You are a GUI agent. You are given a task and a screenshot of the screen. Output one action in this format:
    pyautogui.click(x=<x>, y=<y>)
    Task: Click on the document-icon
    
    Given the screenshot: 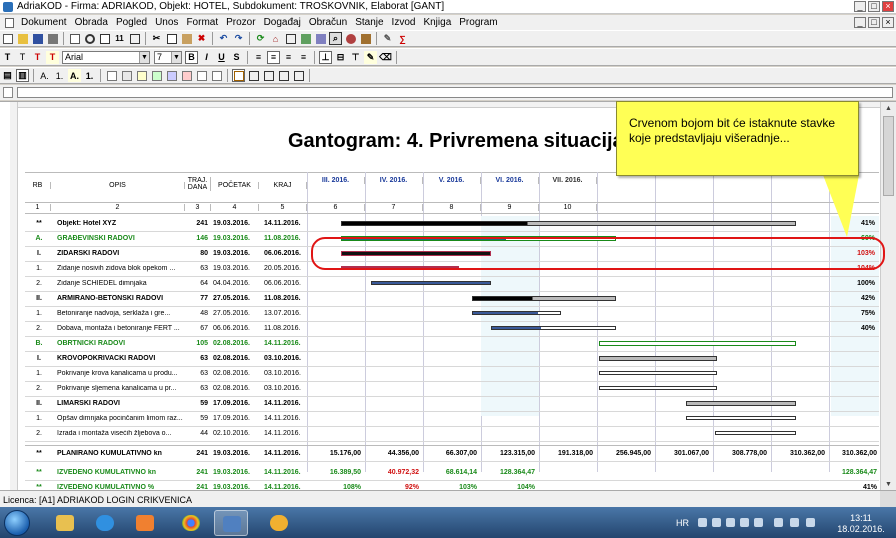 What is the action you would take?
    pyautogui.click(x=9, y=22)
    